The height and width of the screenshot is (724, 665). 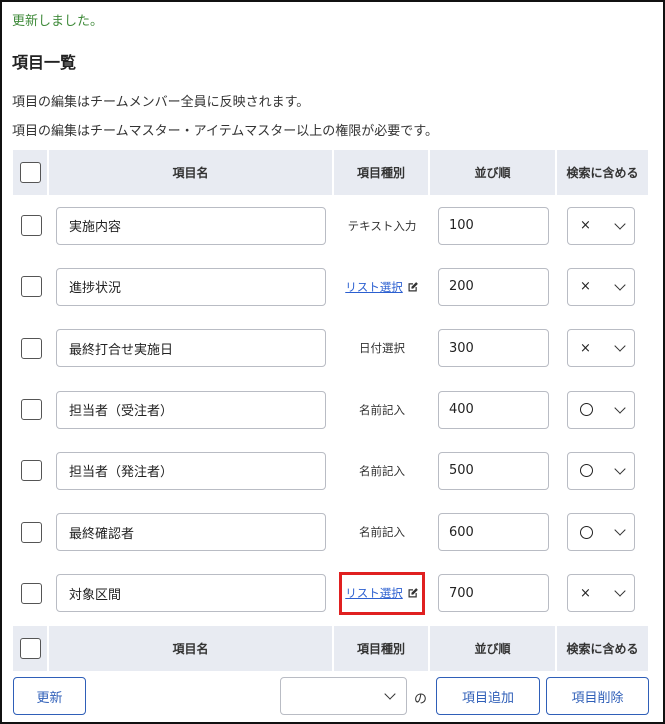 I want to click on highlight-box: リスト選択, so click(x=382, y=593).